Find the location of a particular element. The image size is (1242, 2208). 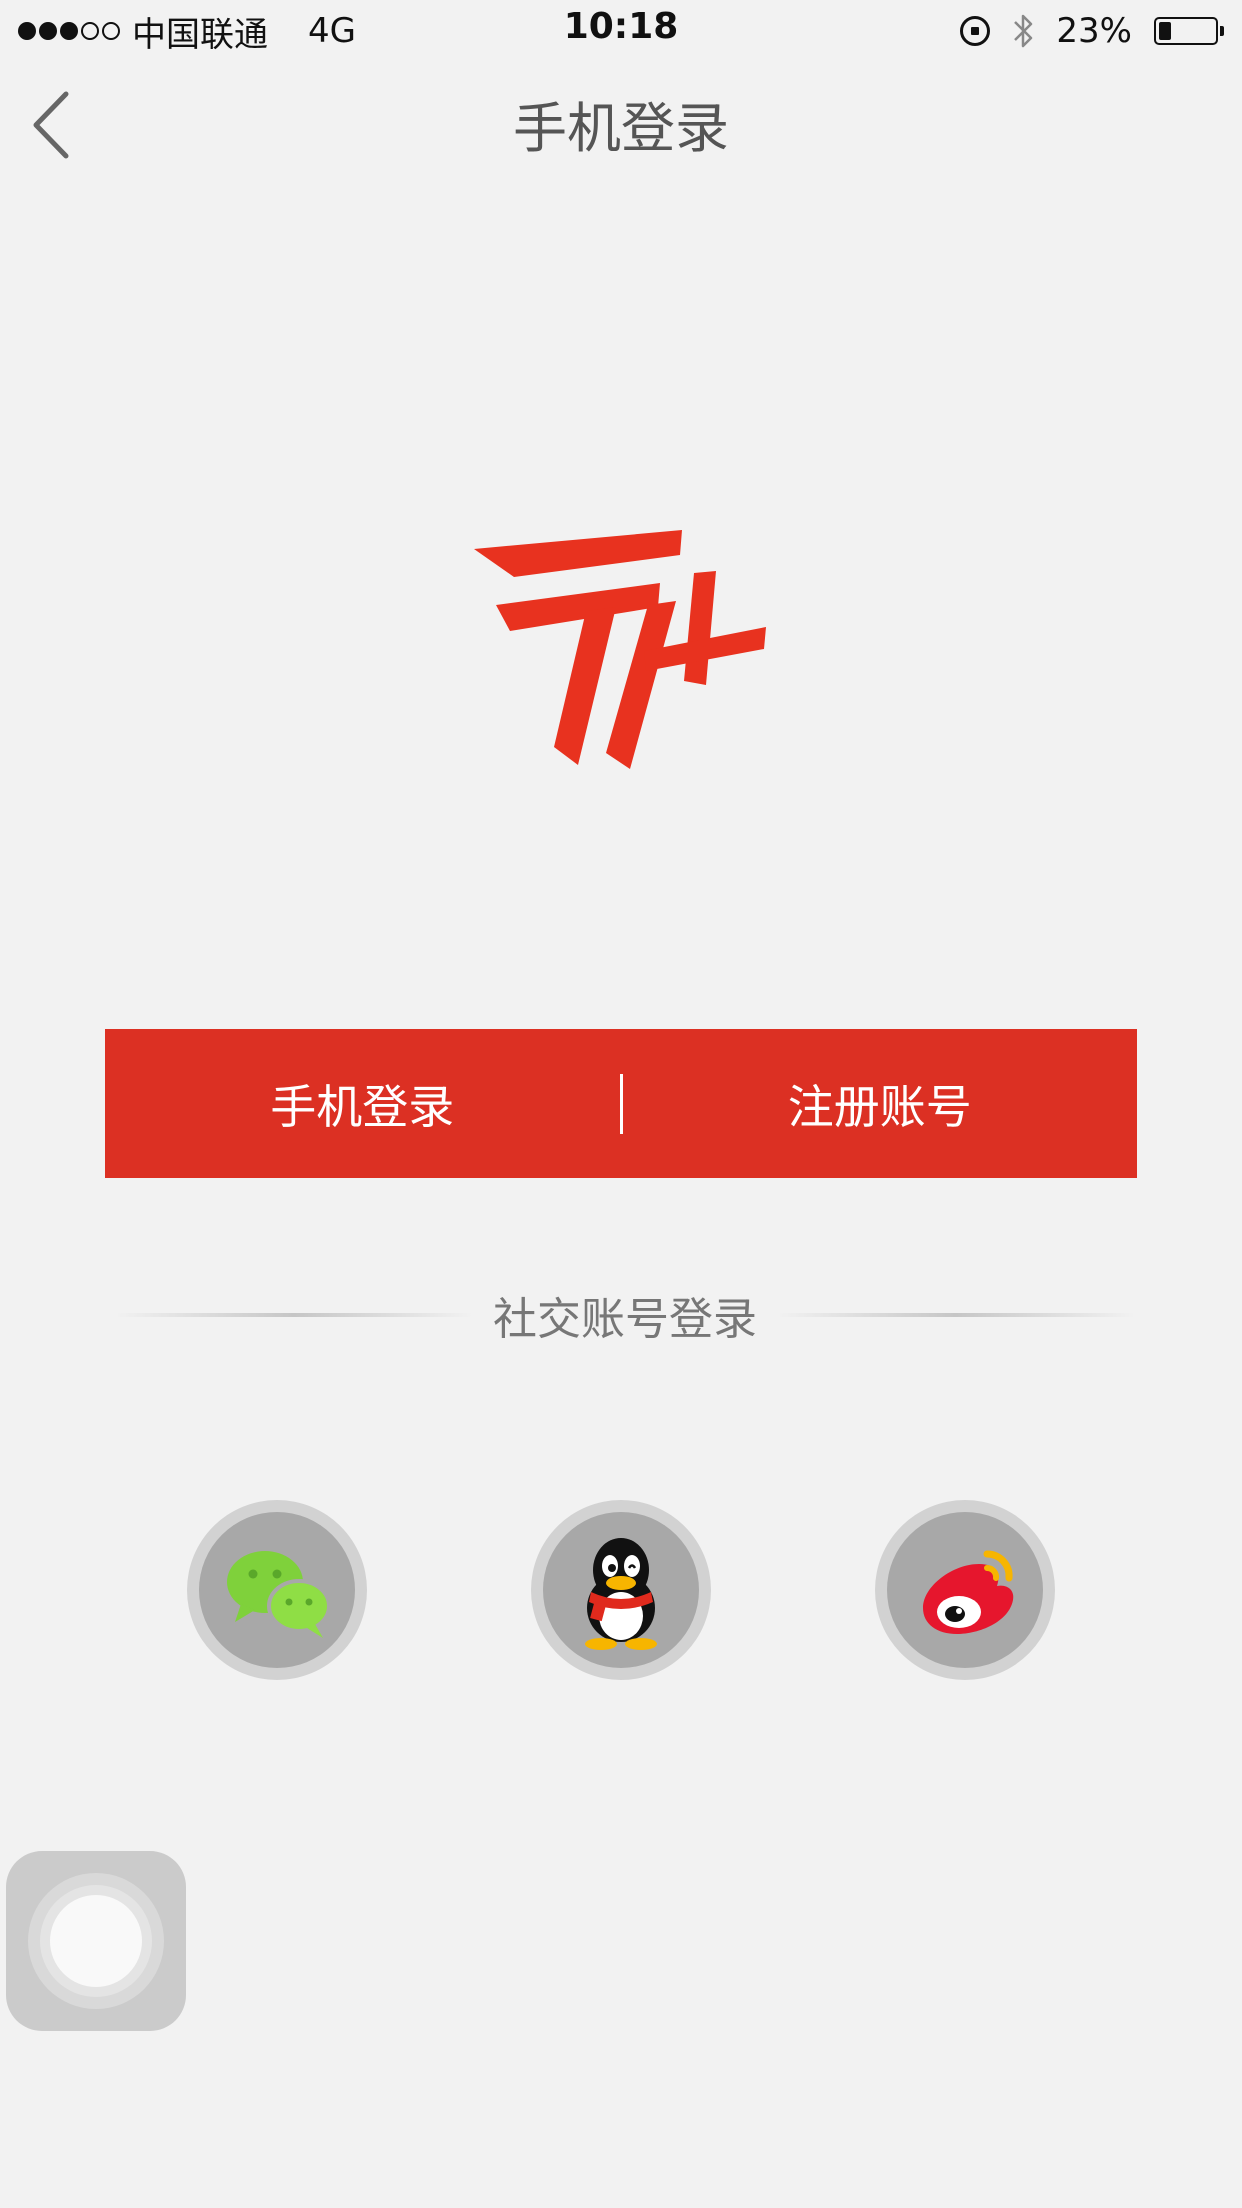

phone-login-button: 手机登录 is located at coordinates (362, 1103).